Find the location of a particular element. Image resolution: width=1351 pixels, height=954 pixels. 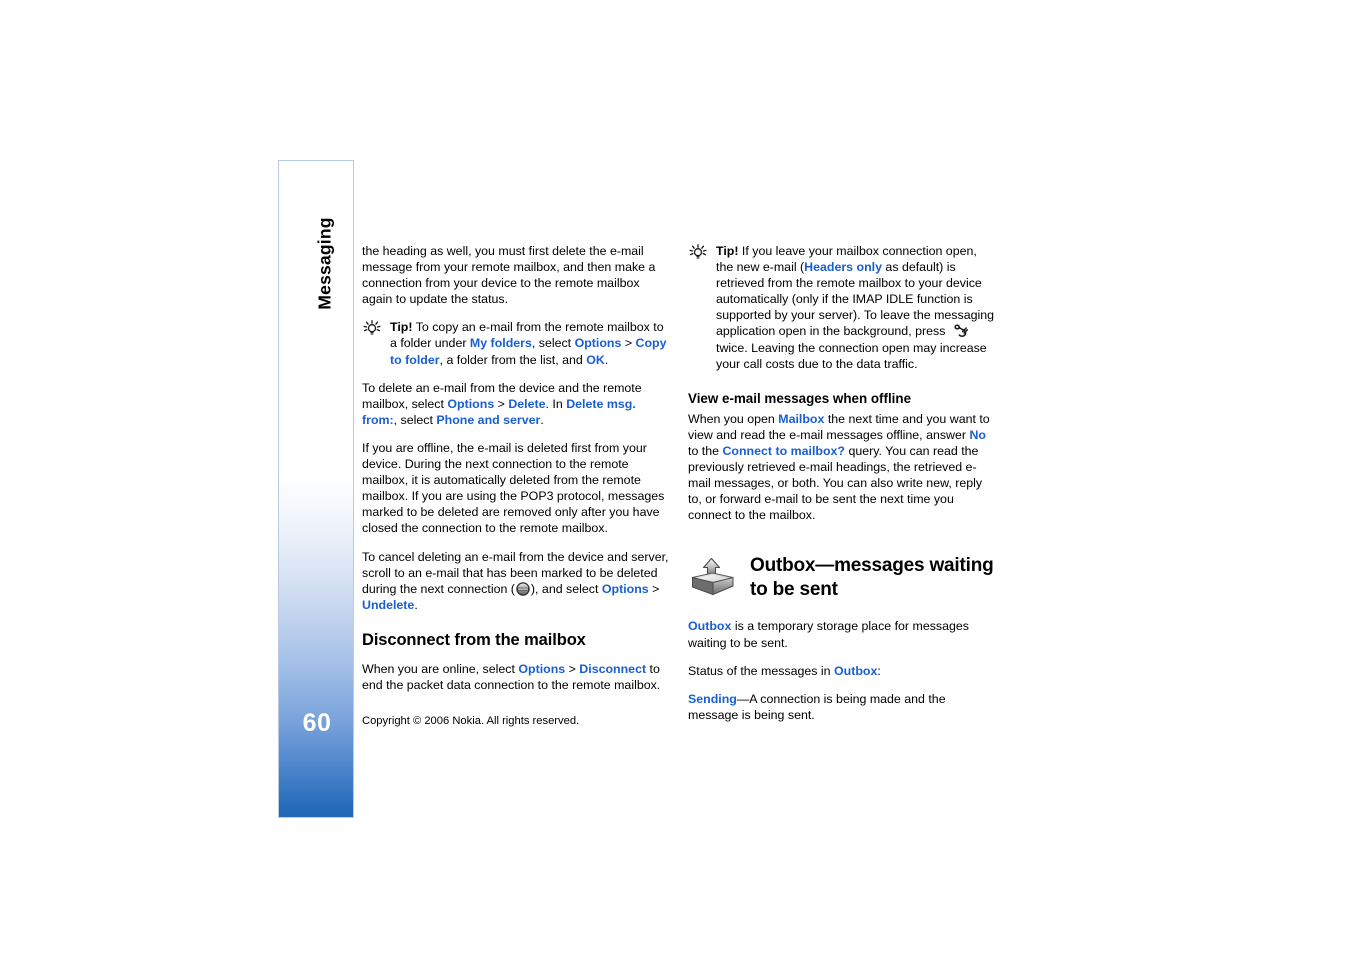

chapter-title-line-1: Outbox—messages waiting is located at coordinates (872, 566).